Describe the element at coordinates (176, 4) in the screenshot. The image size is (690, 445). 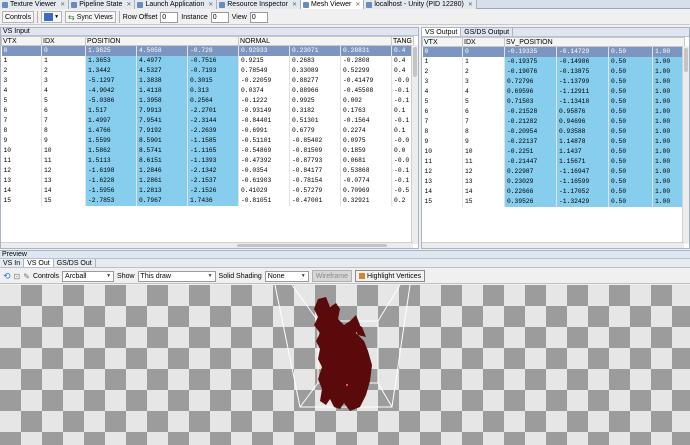
I see `document-tab: Launch Application ✕` at that location.